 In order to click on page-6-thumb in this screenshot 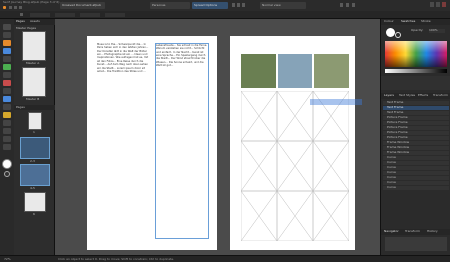, I will do `click(35, 202)`.